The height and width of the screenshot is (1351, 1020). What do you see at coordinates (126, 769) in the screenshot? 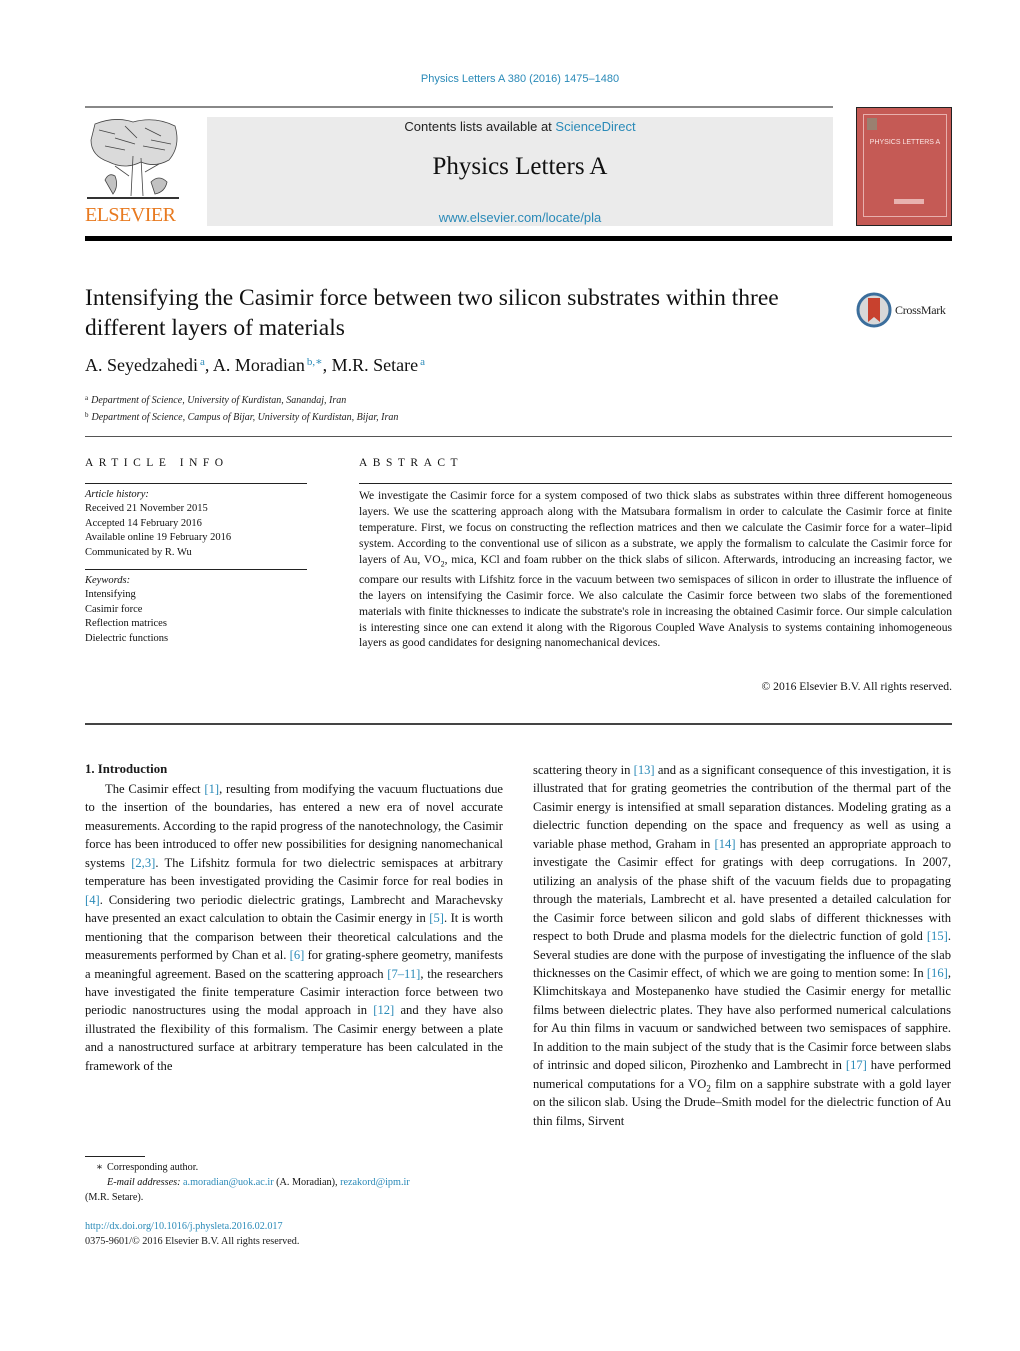
I see `section-heading: 1. Introduction` at bounding box center [126, 769].